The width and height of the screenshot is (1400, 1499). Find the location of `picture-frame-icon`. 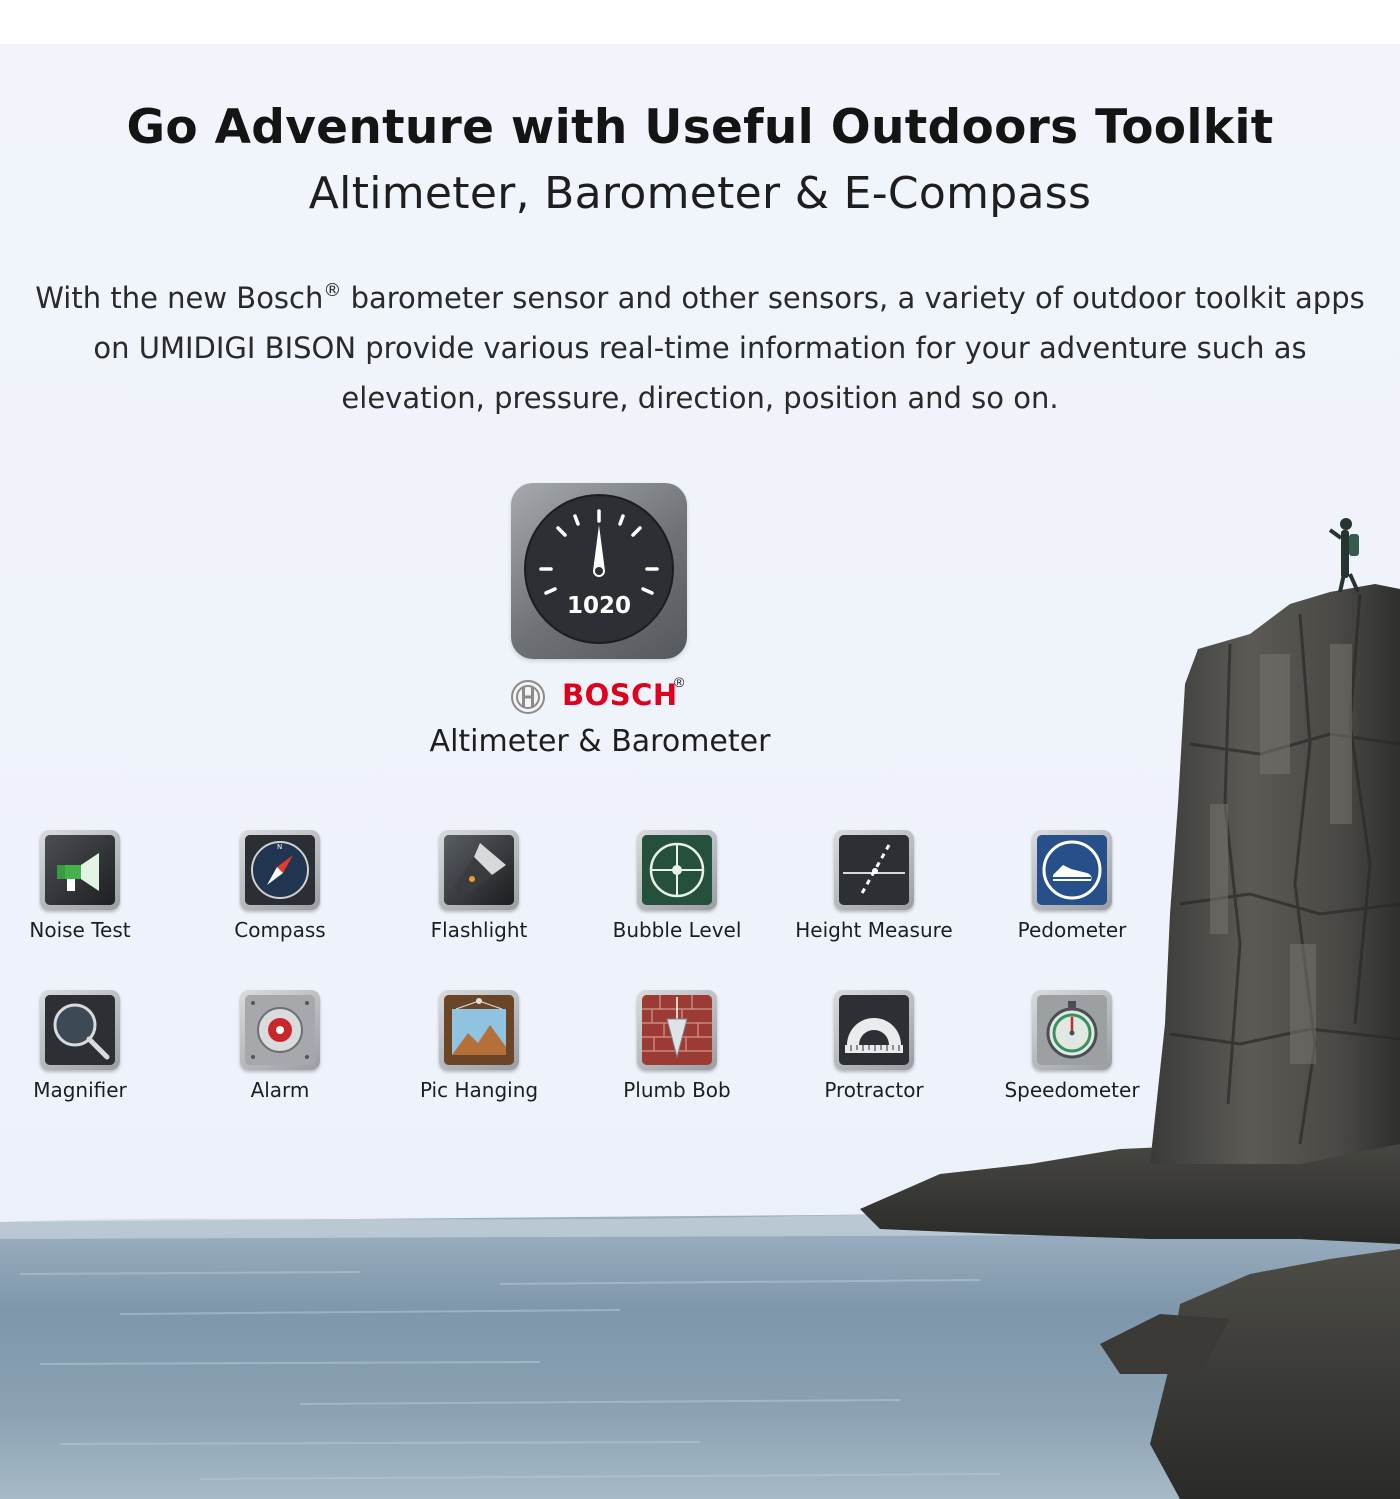

picture-frame-icon is located at coordinates (479, 1030).